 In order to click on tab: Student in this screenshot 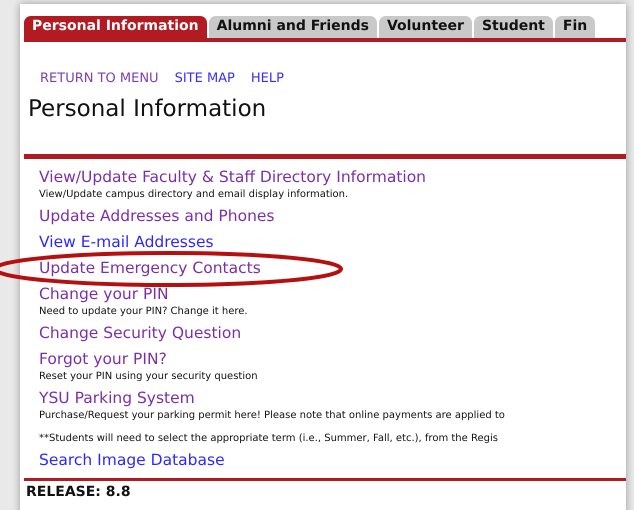, I will do `click(513, 27)`.